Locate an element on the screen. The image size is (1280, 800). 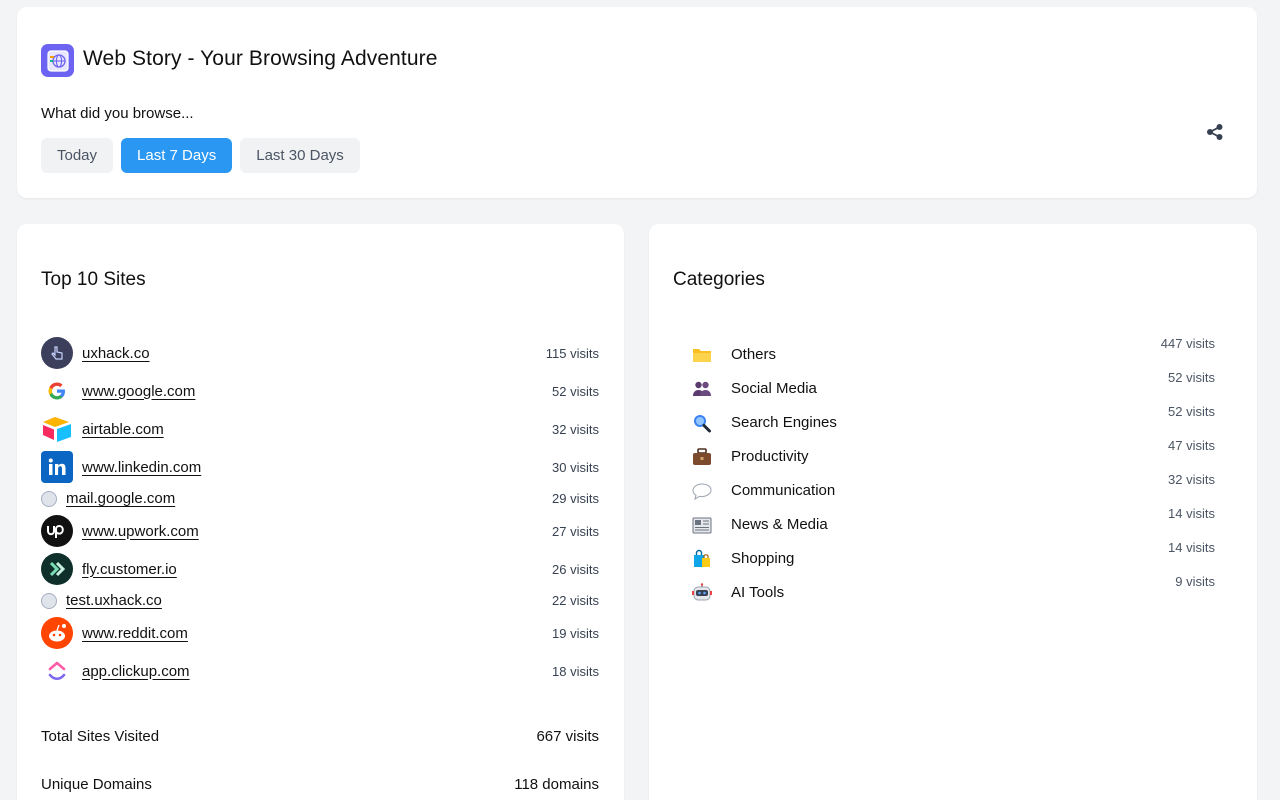
site-visits: 32 visits is located at coordinates (575, 429).